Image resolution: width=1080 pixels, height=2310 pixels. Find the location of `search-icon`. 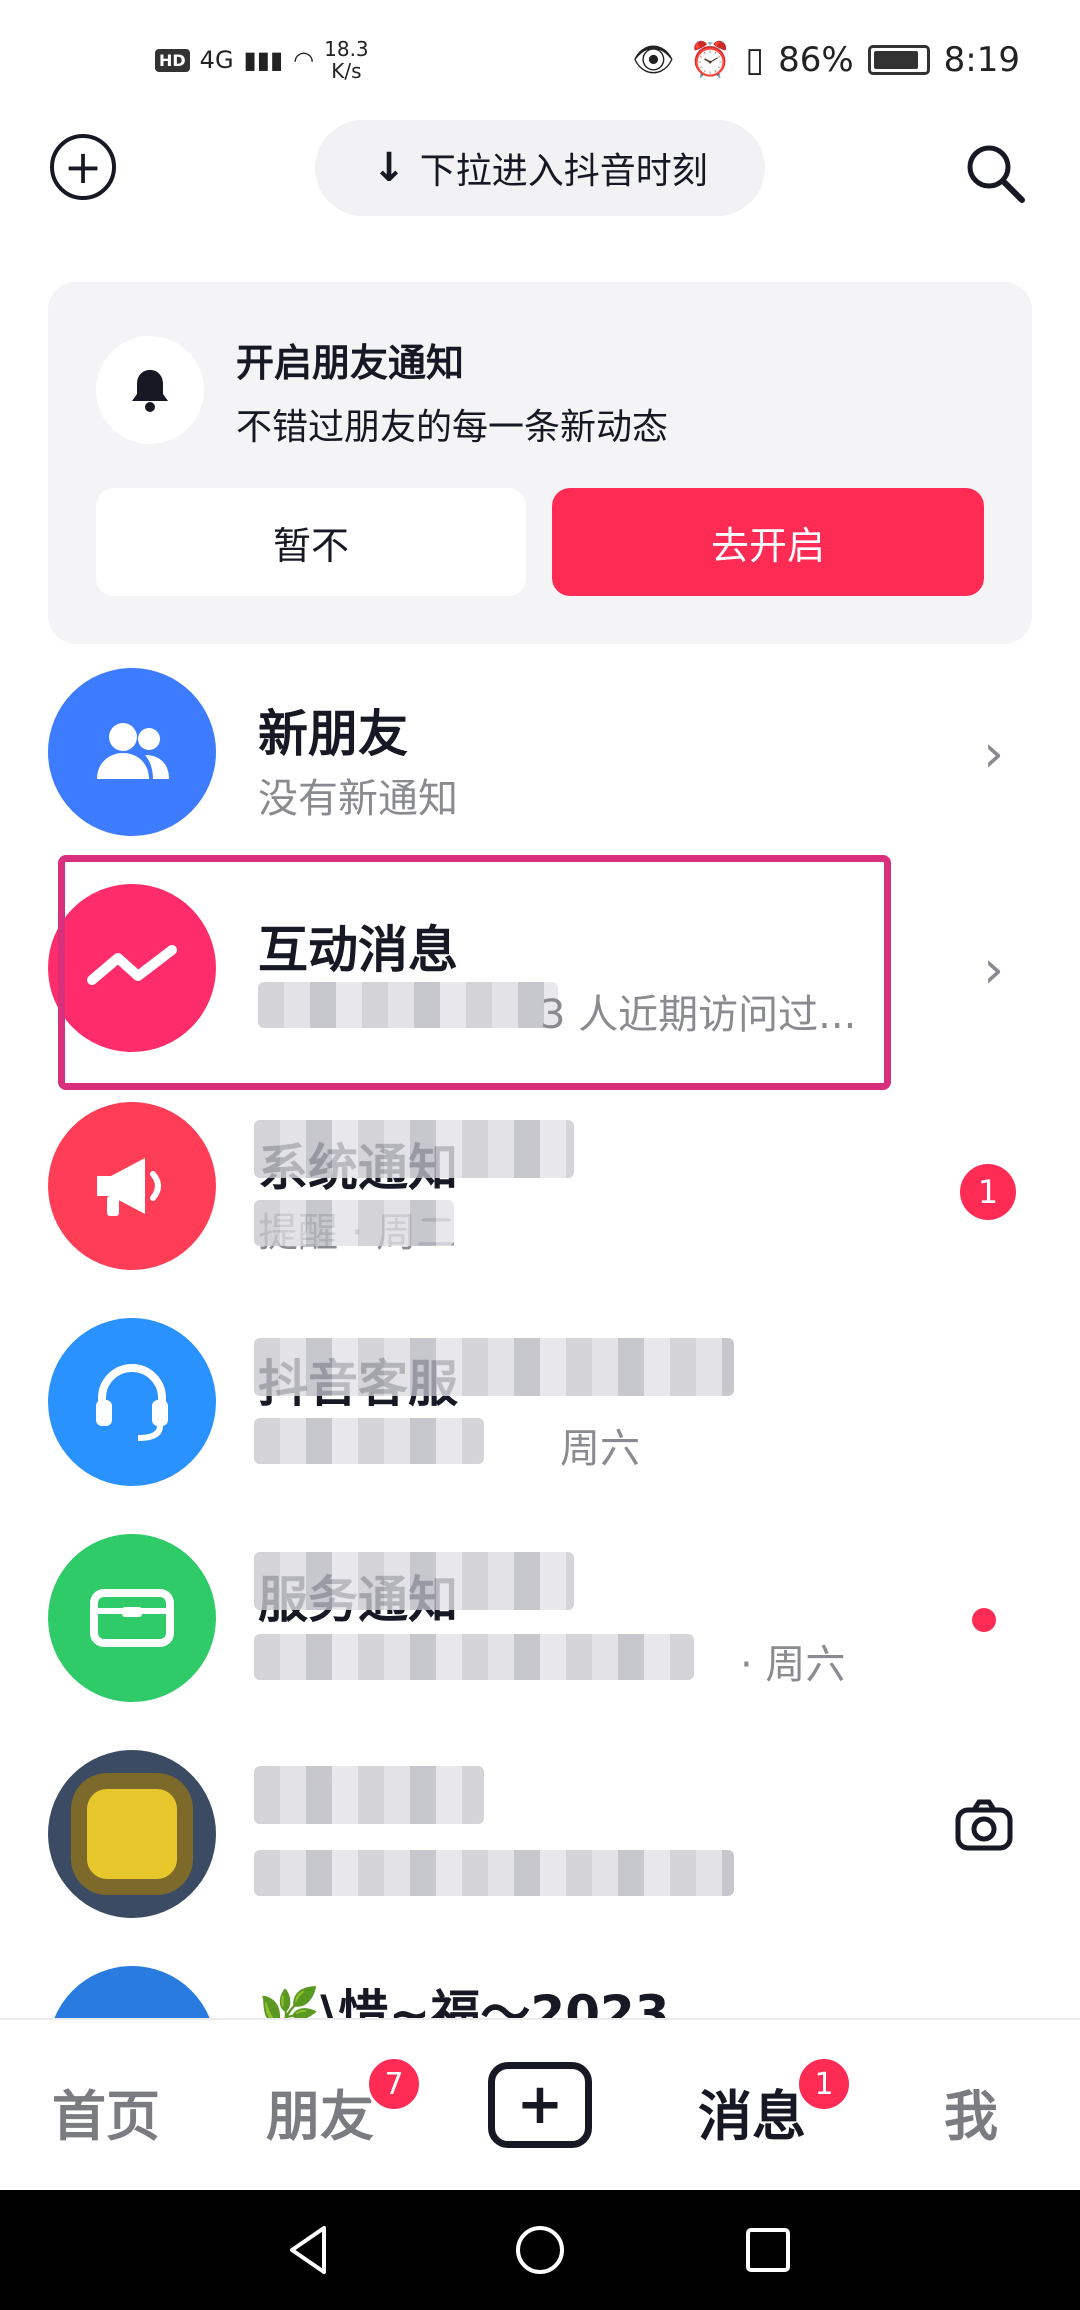

search-icon is located at coordinates (995, 173).